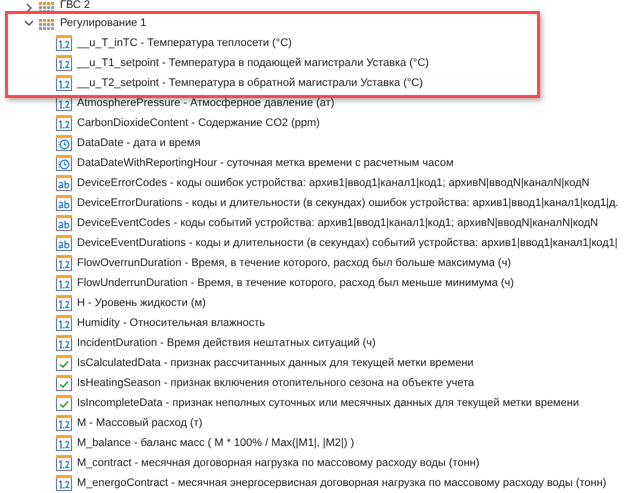 Image resolution: width=629 pixels, height=493 pixels. What do you see at coordinates (333, 183) in the screenshot?
I see `tree-item: DeviceErrorCodes - коды ошибок устройства: архив1|ввод1|канал1|код1; архивN|вводN|каналN|кодN` at bounding box center [333, 183].